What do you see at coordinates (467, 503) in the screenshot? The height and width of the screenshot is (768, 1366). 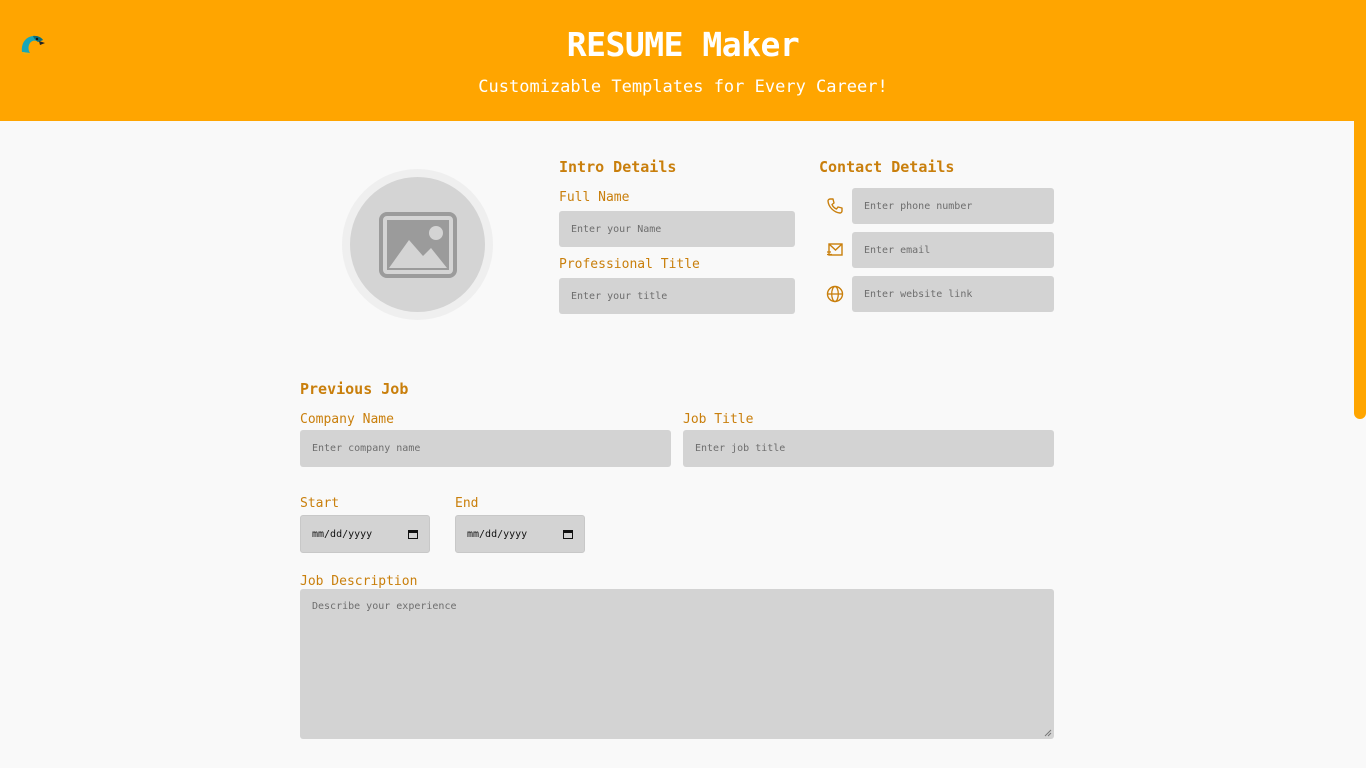 I see `end-date-label: End` at bounding box center [467, 503].